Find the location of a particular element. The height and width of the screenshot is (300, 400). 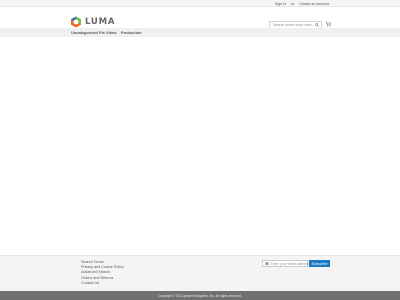

subscribe-button: Subscribe is located at coordinates (319, 263).